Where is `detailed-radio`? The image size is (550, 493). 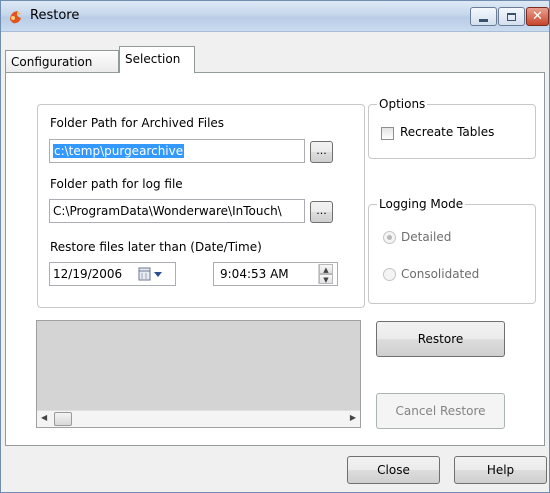 detailed-radio is located at coordinates (389, 237).